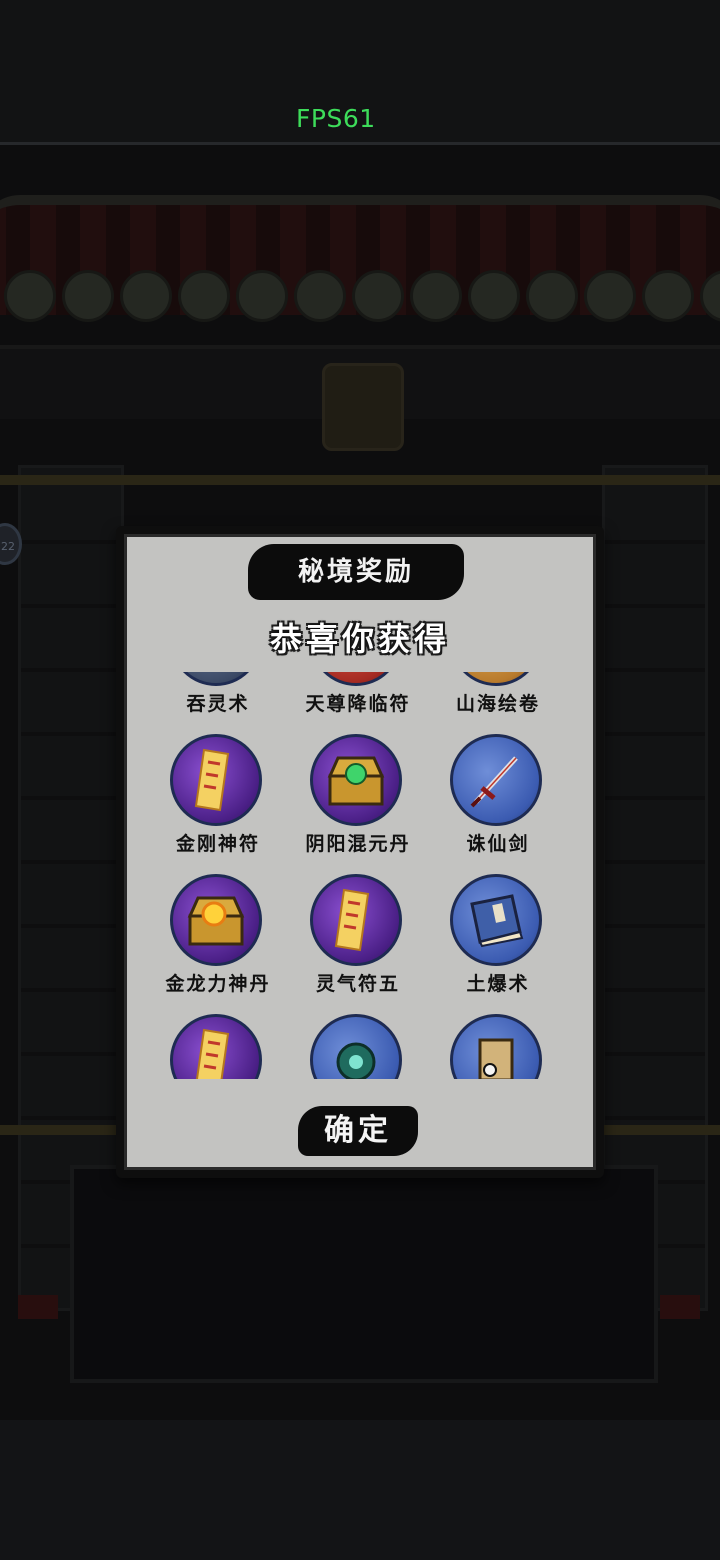 This screenshot has width=720, height=1560. Describe the element at coordinates (496, 679) in the screenshot. I see `painted-scroll-icon` at that location.